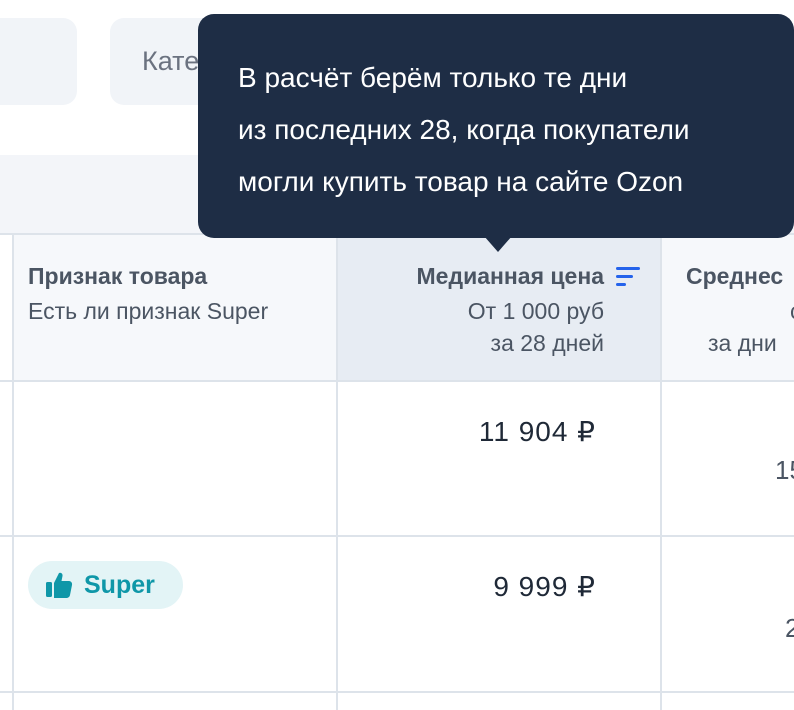 This screenshot has height=710, width=794. What do you see at coordinates (397, 381) in the screenshot?
I see `header-divider` at bounding box center [397, 381].